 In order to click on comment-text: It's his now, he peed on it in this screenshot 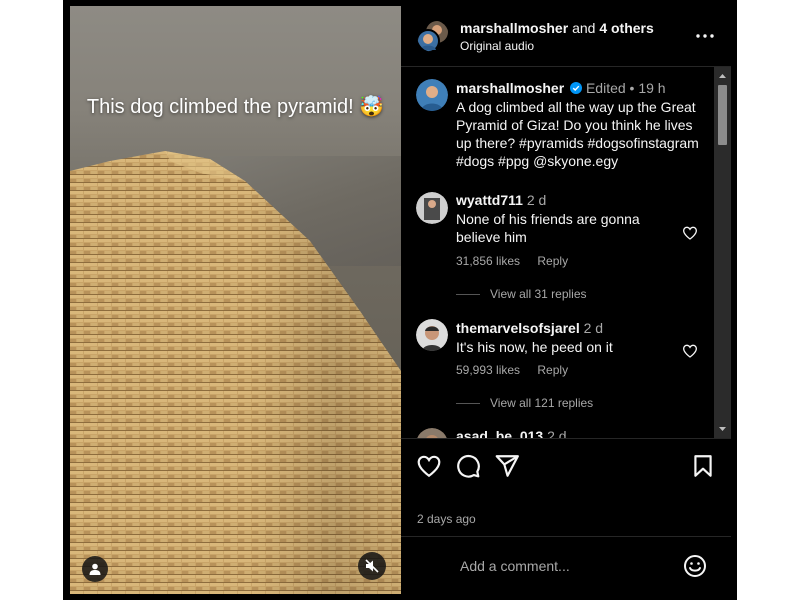, I will do `click(534, 347)`.